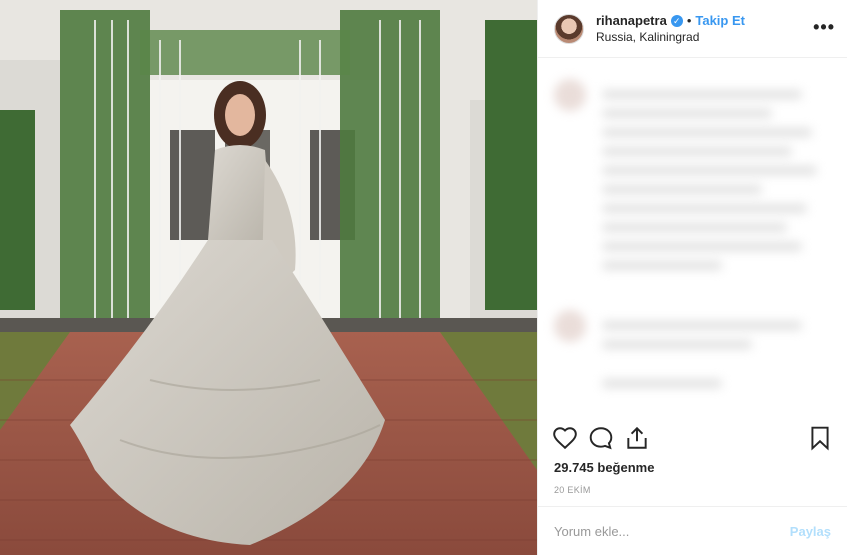 This screenshot has height=555, width=847. I want to click on action-bar, so click(692, 440).